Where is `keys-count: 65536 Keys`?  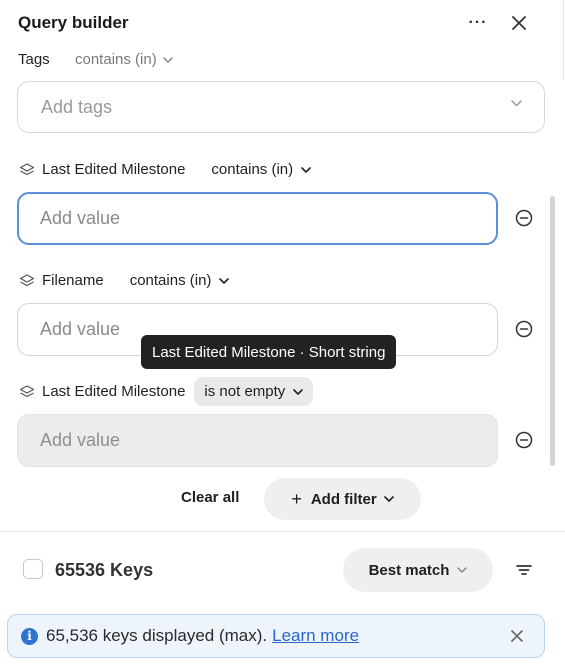 keys-count: 65536 Keys is located at coordinates (104, 570).